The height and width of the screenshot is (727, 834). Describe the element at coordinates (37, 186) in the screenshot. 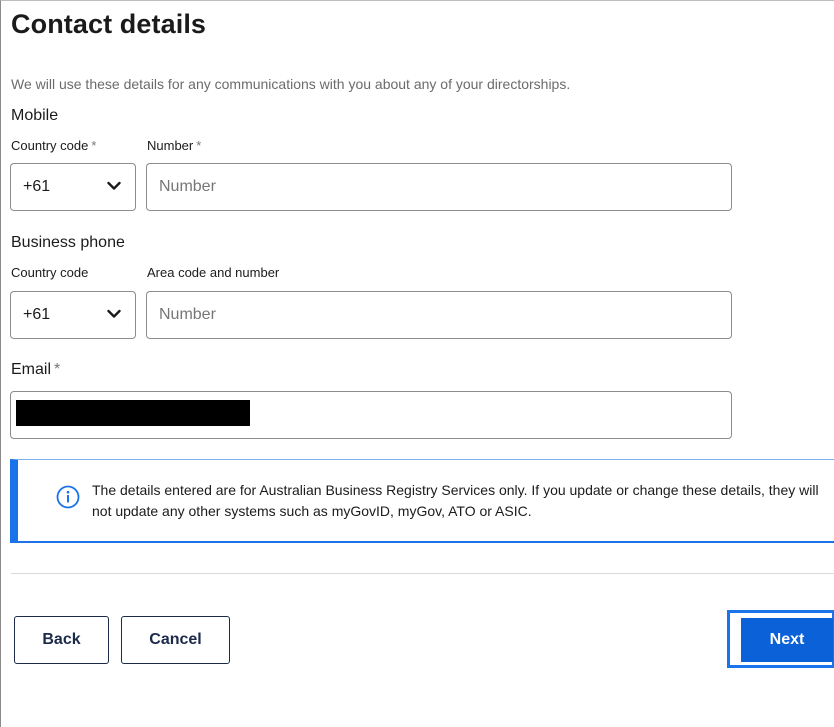

I see `mobile-country-code-value: +61` at that location.